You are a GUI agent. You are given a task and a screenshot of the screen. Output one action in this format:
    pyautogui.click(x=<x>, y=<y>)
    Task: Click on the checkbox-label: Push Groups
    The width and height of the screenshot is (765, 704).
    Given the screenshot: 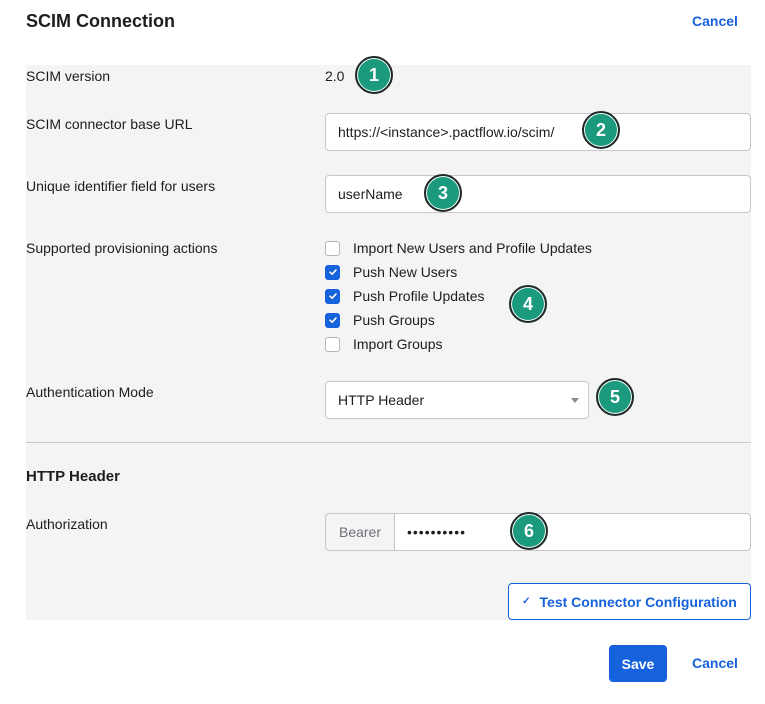 What is the action you would take?
    pyautogui.click(x=394, y=320)
    